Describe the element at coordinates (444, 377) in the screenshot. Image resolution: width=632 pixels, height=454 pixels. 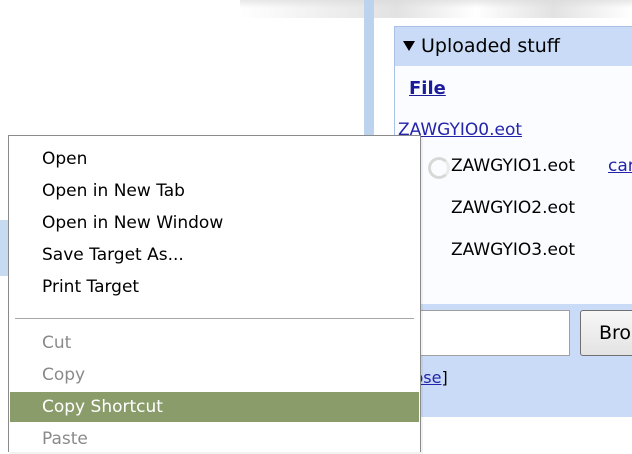
I see `close-bracket-close: ]` at that location.